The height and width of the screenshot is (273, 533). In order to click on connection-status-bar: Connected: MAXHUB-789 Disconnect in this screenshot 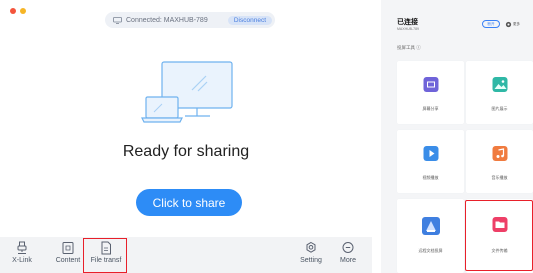, I will do `click(190, 20)`.